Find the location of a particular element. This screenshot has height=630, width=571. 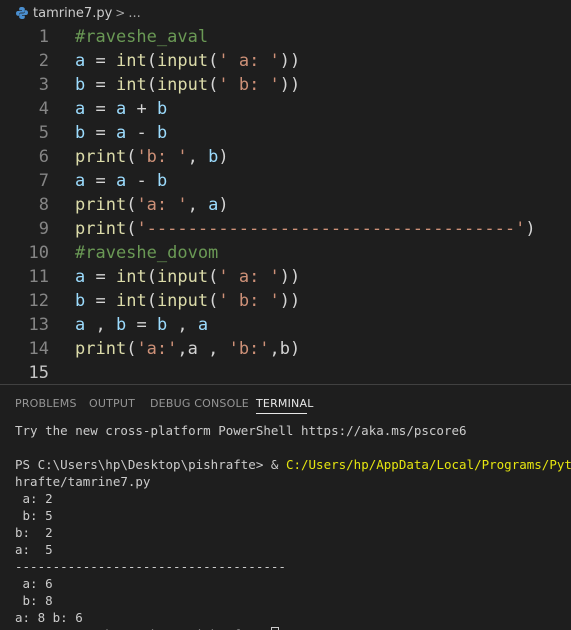

chevron-right-icon: > is located at coordinates (120, 13).